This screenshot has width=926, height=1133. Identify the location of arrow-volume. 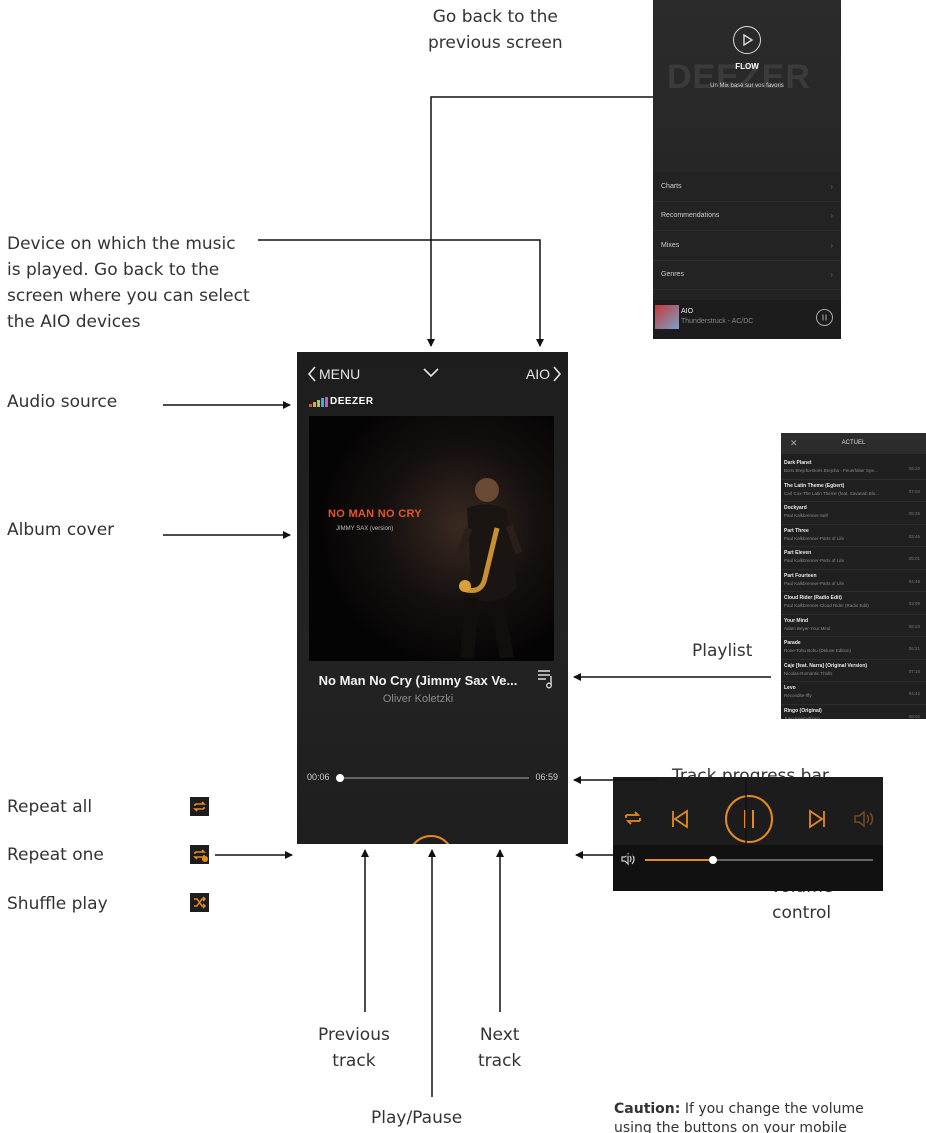
(661, 818).